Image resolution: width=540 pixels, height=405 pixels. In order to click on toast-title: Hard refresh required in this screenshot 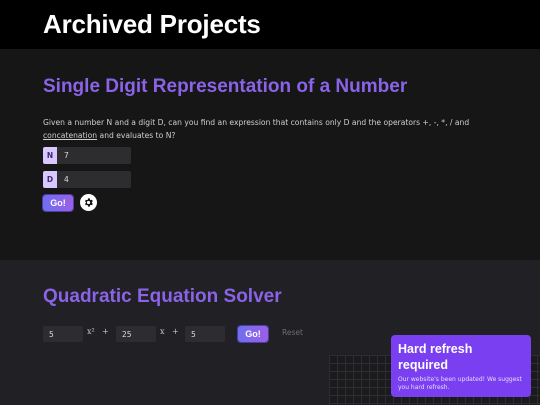, I will do `click(435, 357)`.